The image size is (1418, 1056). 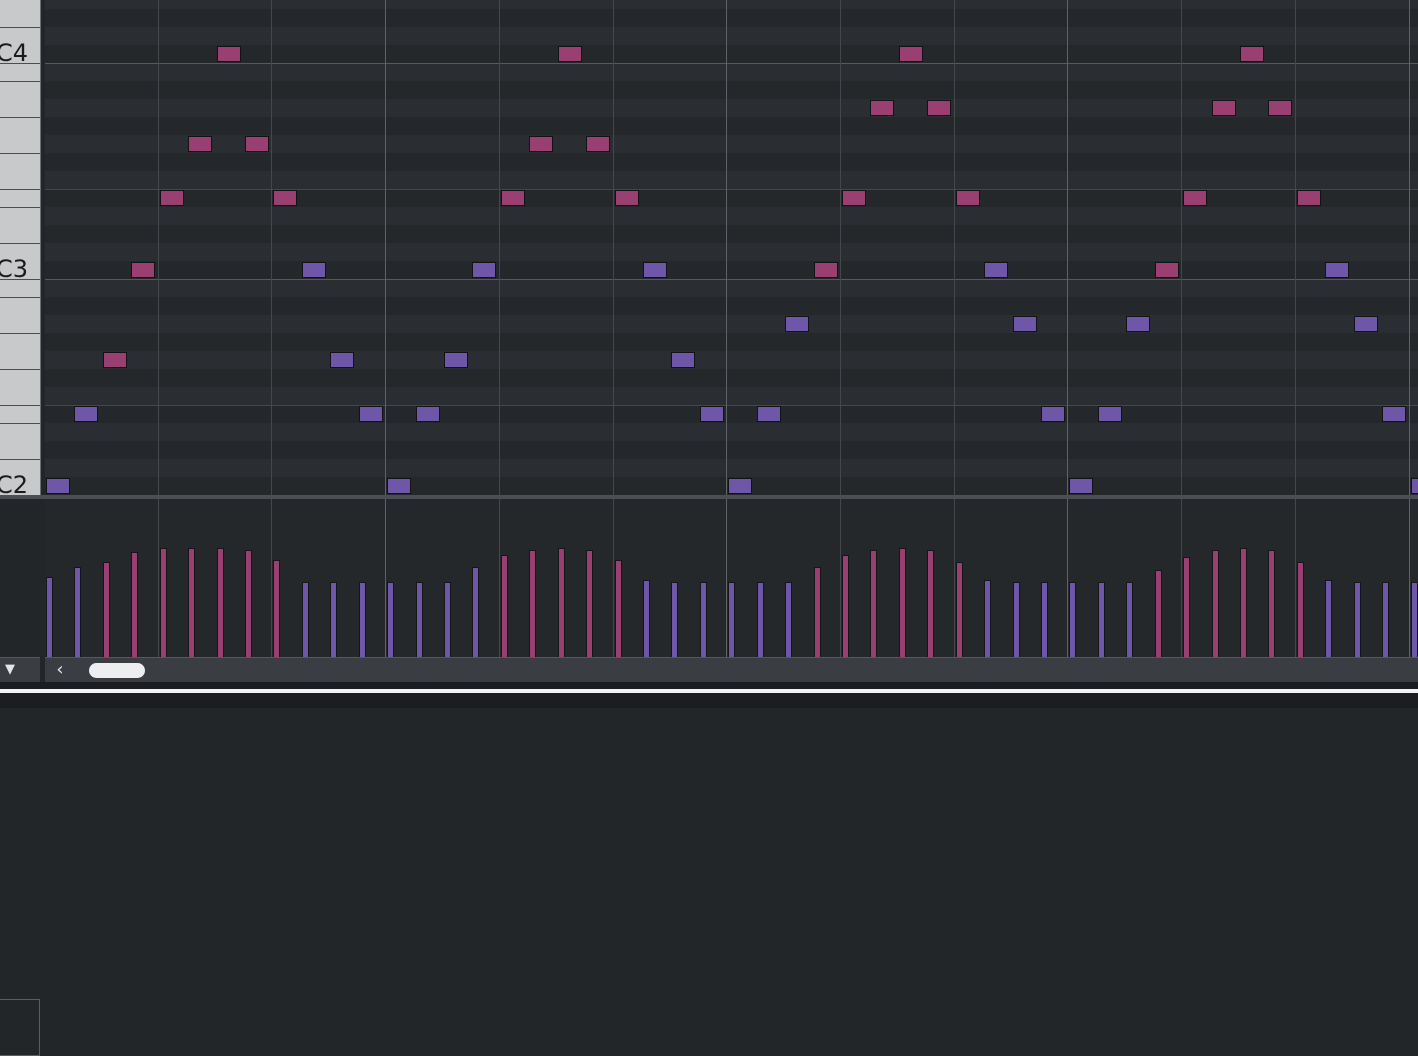 What do you see at coordinates (10, 670) in the screenshot?
I see `collapse-dropdown-icon: ▼` at bounding box center [10, 670].